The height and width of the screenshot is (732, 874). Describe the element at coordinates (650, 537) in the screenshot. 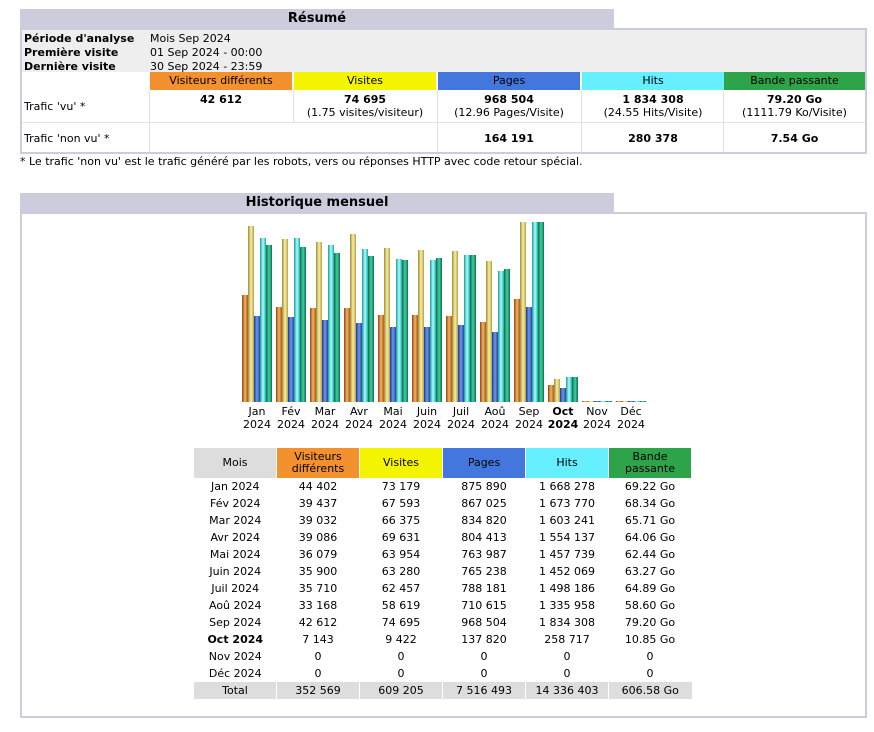

I see `value-cell: 64.06 Go` at that location.